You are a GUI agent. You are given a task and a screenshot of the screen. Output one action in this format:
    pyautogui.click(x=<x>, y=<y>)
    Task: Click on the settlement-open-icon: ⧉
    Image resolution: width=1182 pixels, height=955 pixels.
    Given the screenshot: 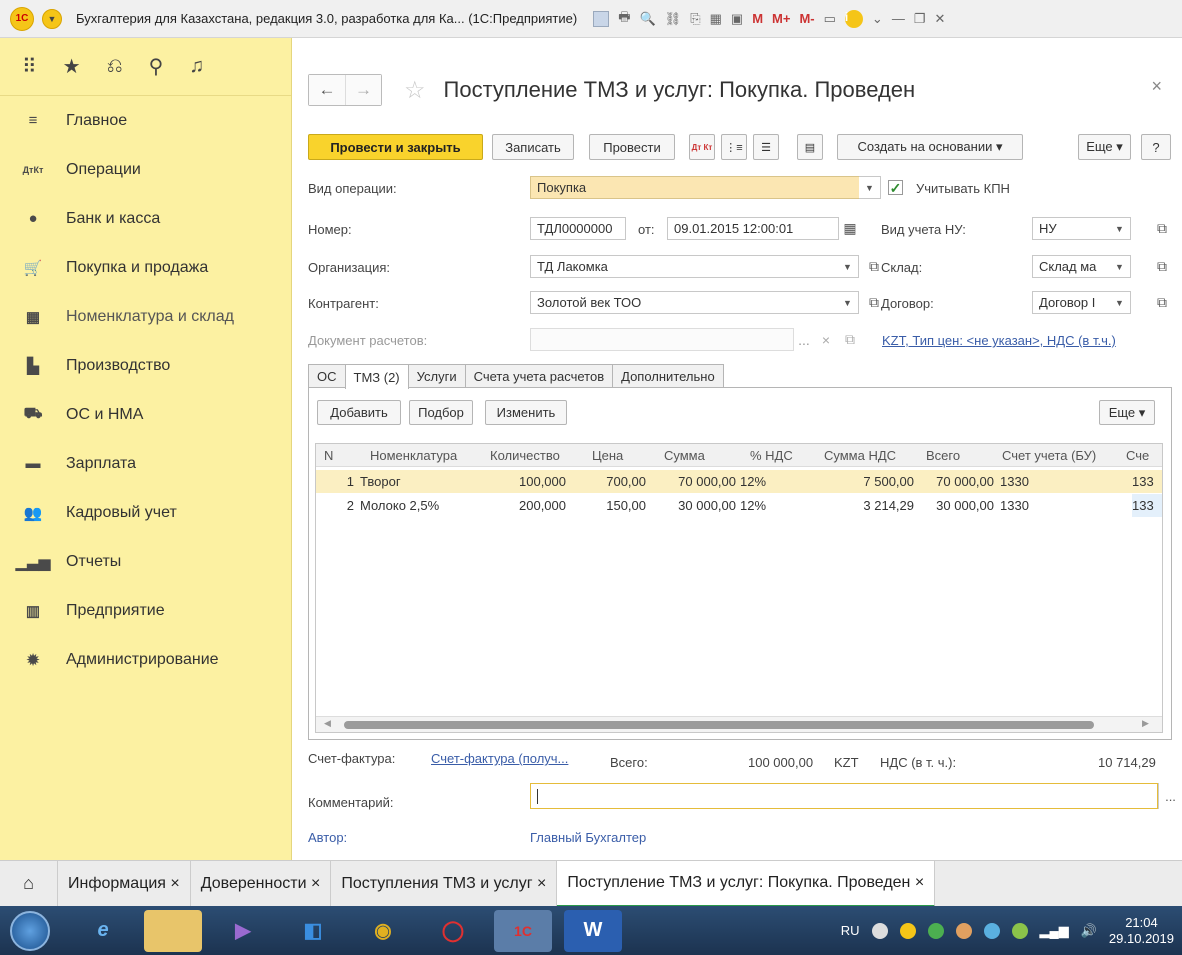 What is the action you would take?
    pyautogui.click(x=850, y=339)
    